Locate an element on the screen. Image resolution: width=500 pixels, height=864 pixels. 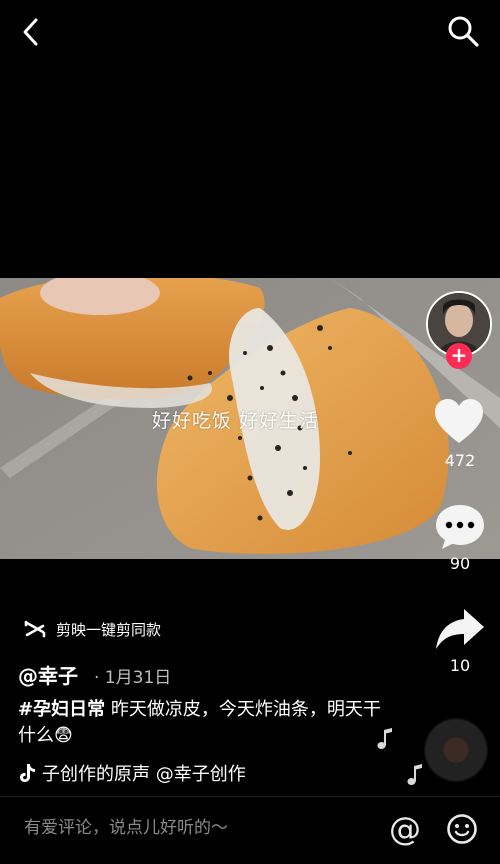
capcut-template-link: 剪映一键剪同款 is located at coordinates (92, 629).